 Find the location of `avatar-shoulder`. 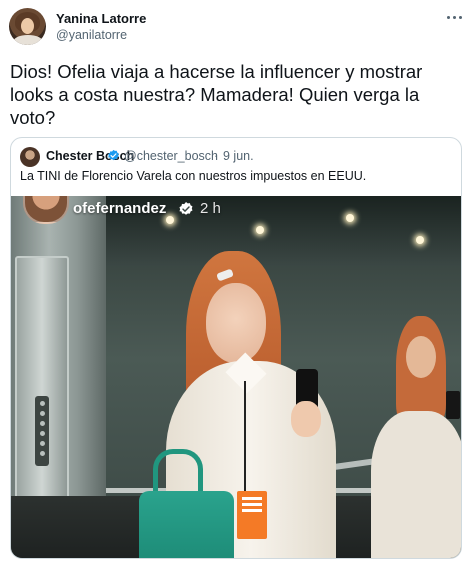

avatar-shoulder is located at coordinates (28, 40).